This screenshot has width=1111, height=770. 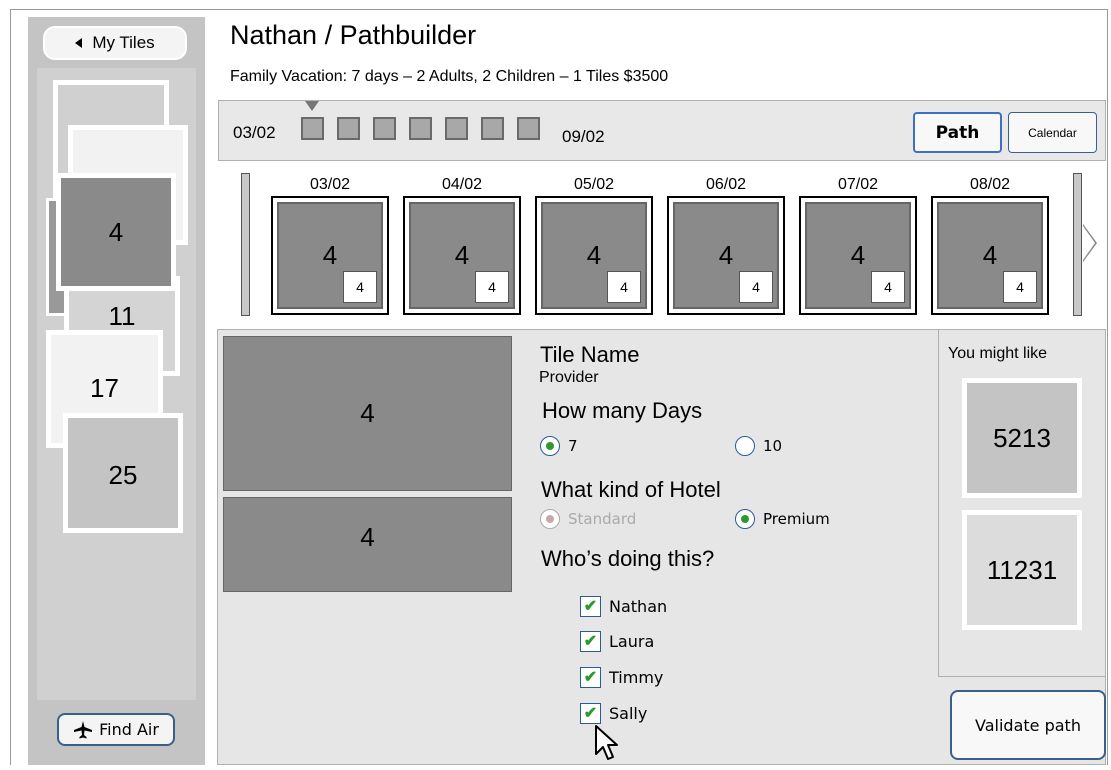 What do you see at coordinates (622, 410) in the screenshot?
I see `days-question: How many Days` at bounding box center [622, 410].